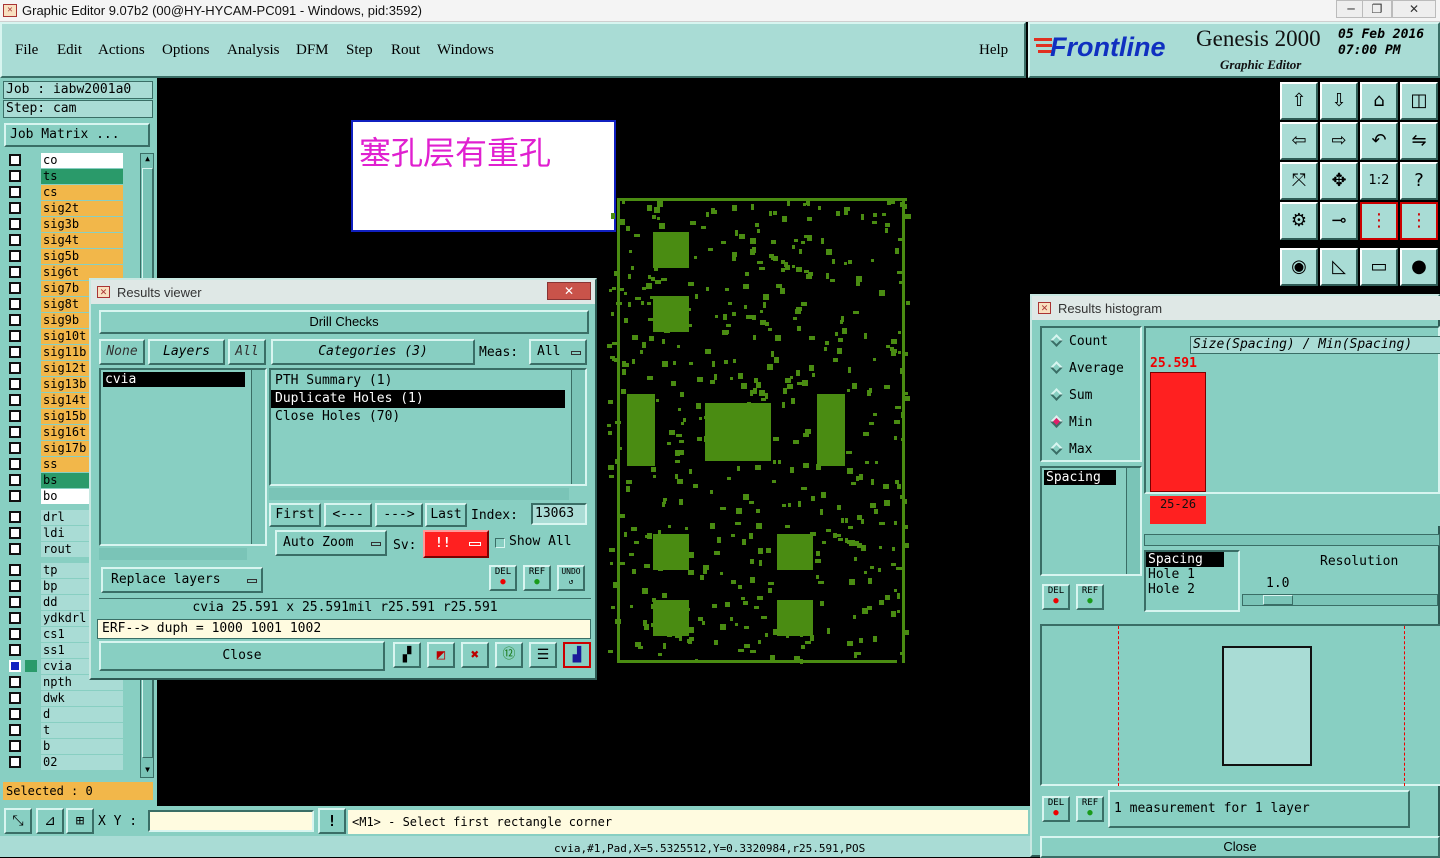  What do you see at coordinates (1071, 449) in the screenshot?
I see `agg-option-max: Max` at bounding box center [1071, 449].